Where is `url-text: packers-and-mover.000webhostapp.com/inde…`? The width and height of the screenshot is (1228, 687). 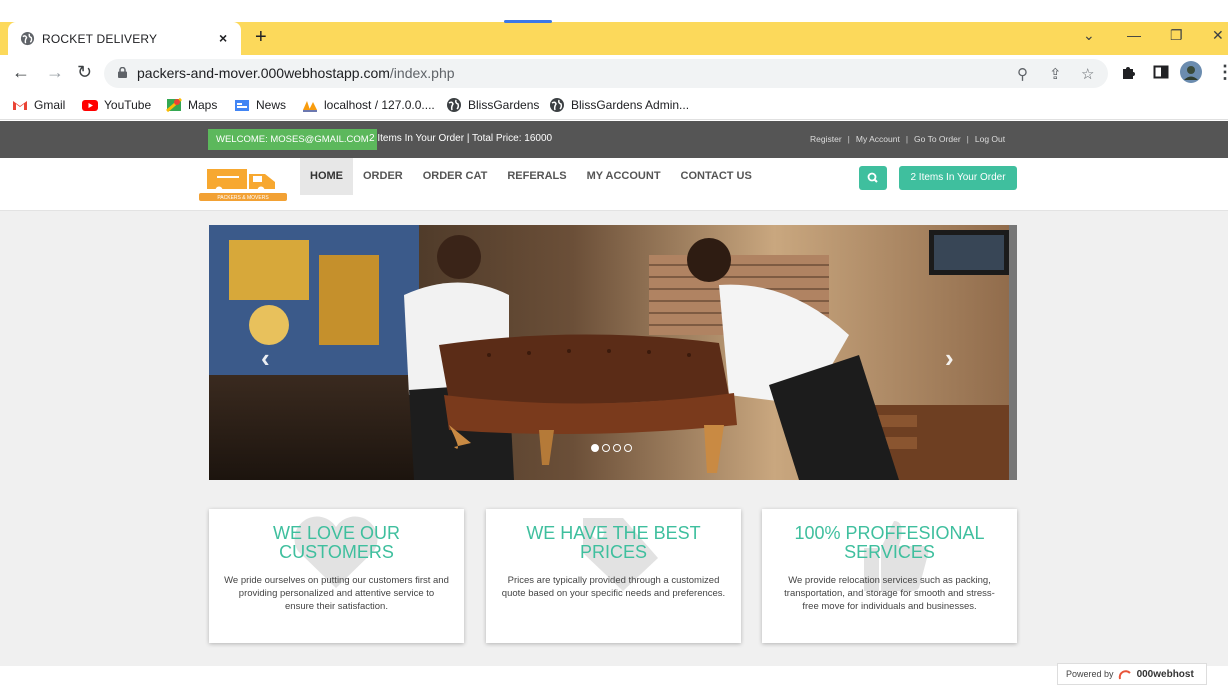 url-text: packers-and-mover.000webhostapp.com/inde… is located at coordinates (296, 73).